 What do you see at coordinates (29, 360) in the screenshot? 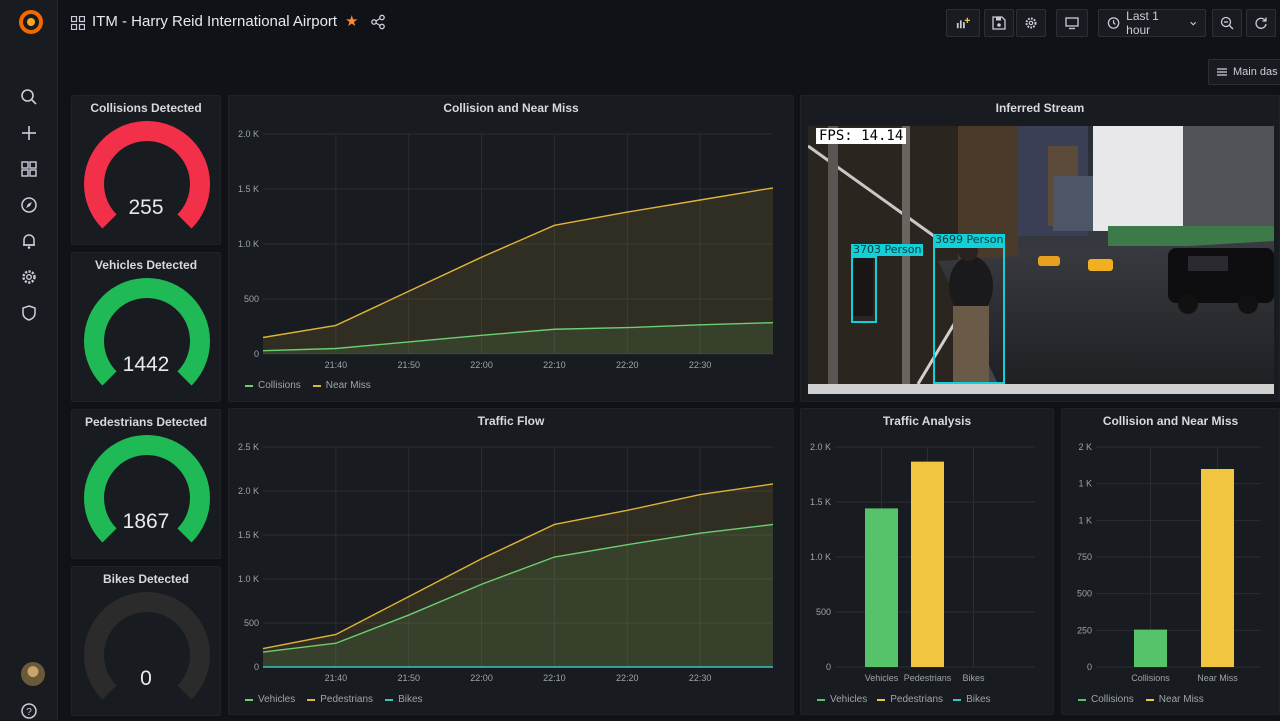
I see `side-menu: ?` at bounding box center [29, 360].